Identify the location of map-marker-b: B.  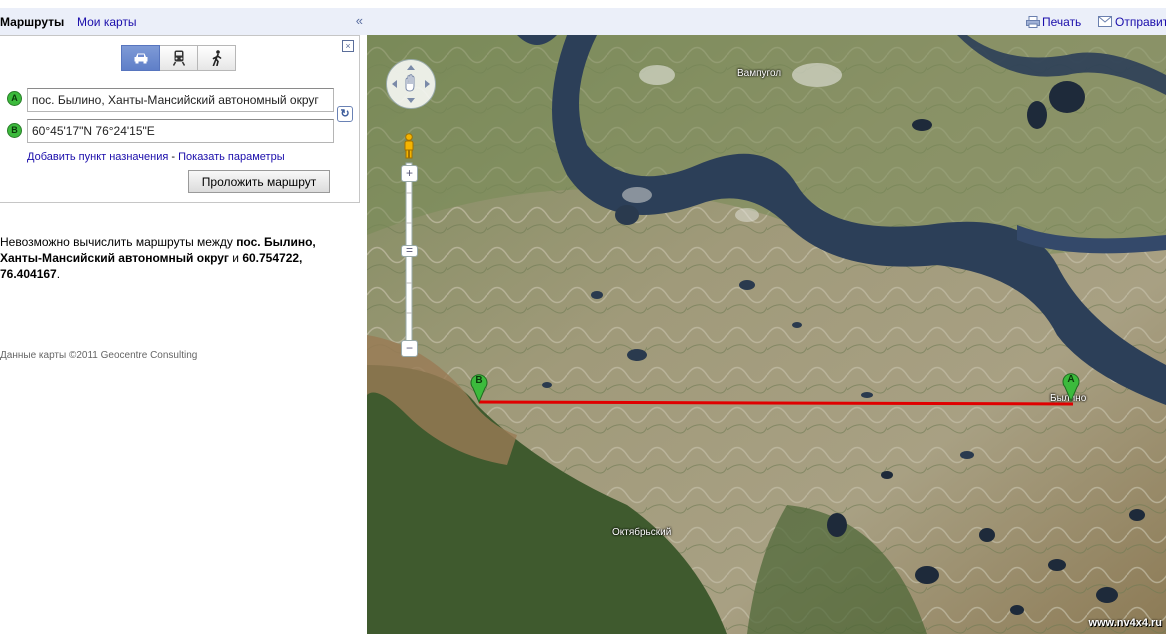
(479, 388).